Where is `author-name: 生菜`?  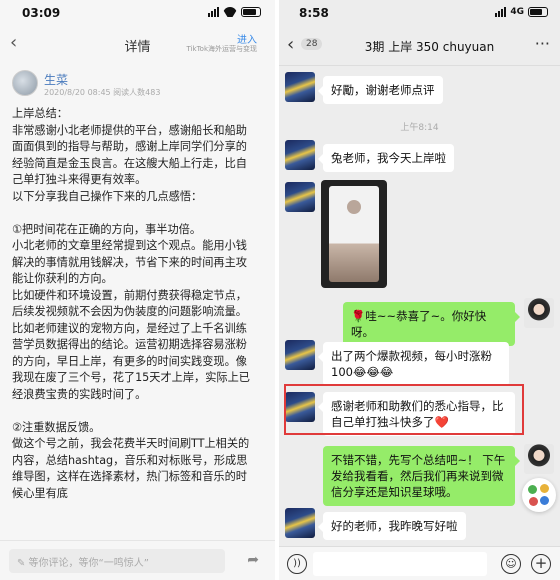
author-name: 生菜 is located at coordinates (56, 79).